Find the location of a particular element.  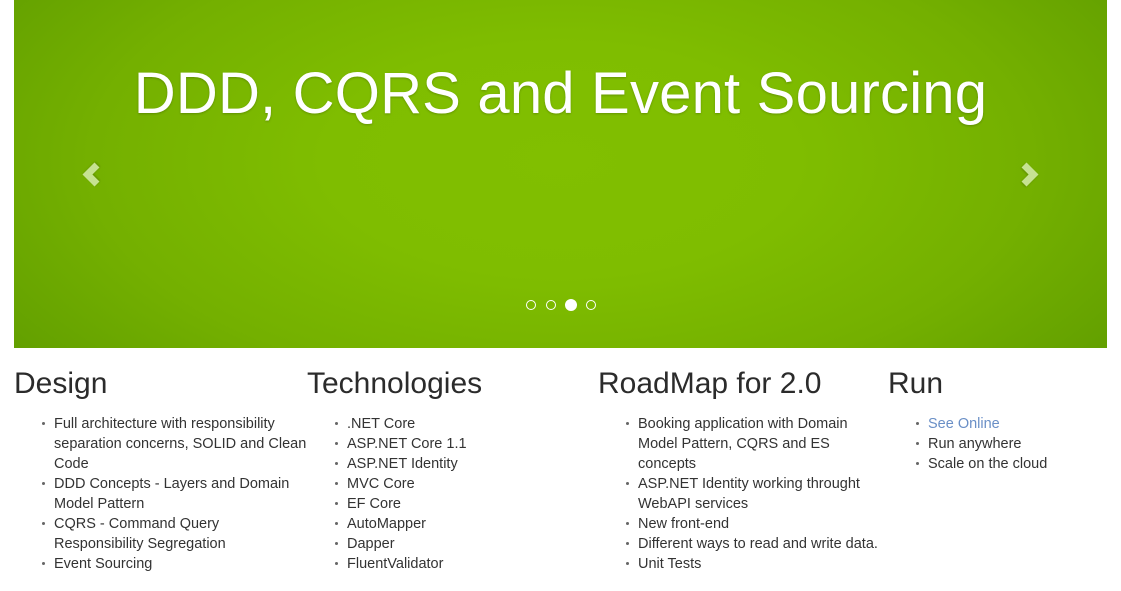

feature-link: See Online is located at coordinates (964, 424).